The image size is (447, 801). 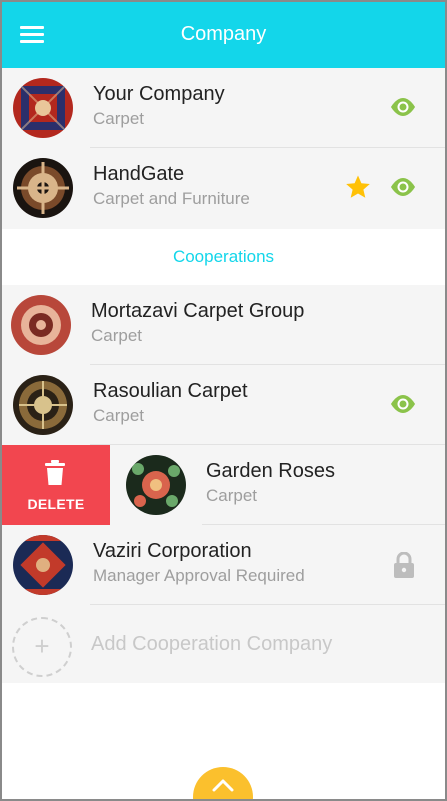 What do you see at coordinates (277, 485) in the screenshot?
I see `swiped-row-content: Garden Roses Carpet` at bounding box center [277, 485].